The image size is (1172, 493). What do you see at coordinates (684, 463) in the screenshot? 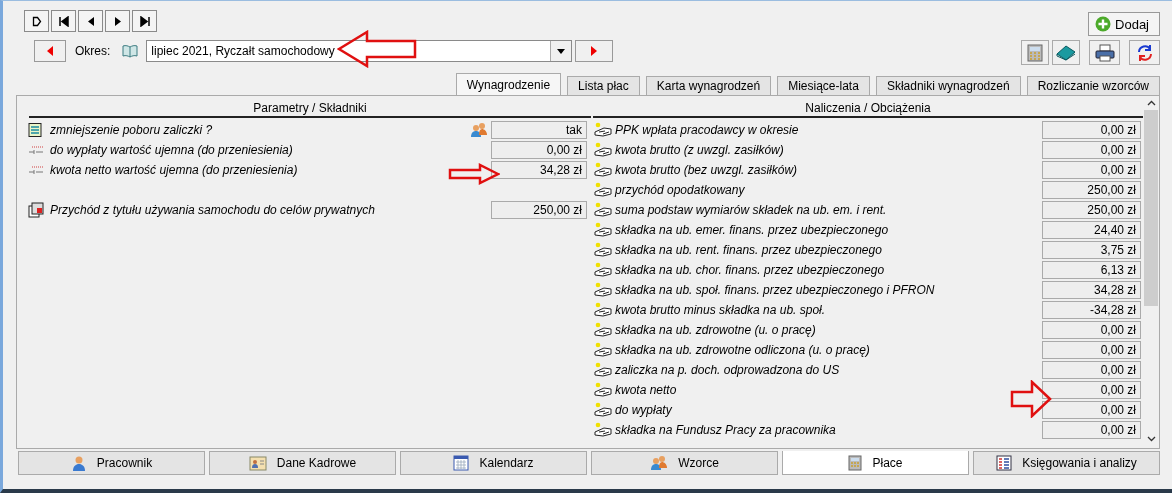
I see `tab: Wzorce` at bounding box center [684, 463].